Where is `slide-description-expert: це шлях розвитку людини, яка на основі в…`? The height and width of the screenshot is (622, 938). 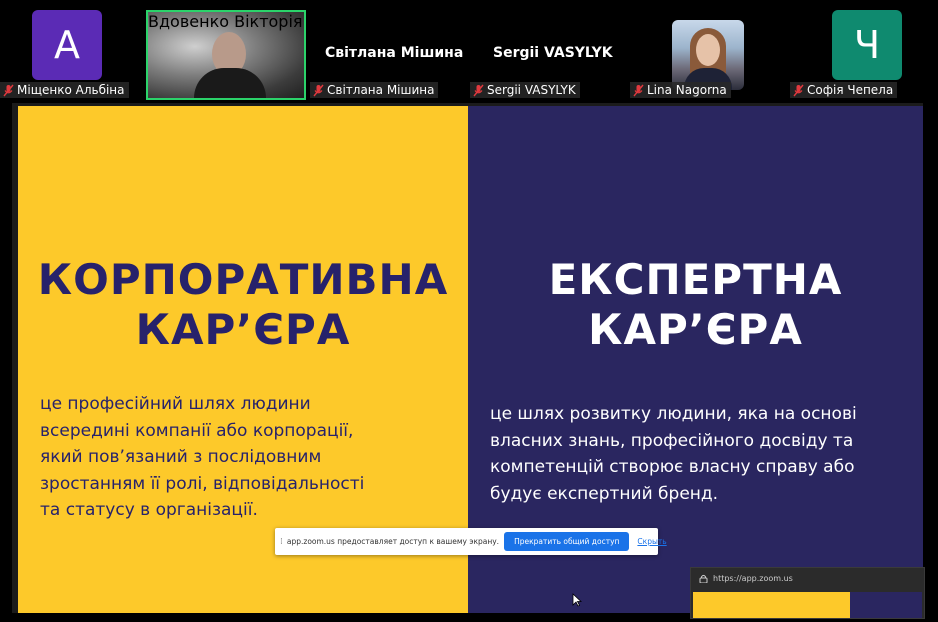
slide-description-expert: це шлях розвитку людини, яка на основі в… is located at coordinates (673, 454).